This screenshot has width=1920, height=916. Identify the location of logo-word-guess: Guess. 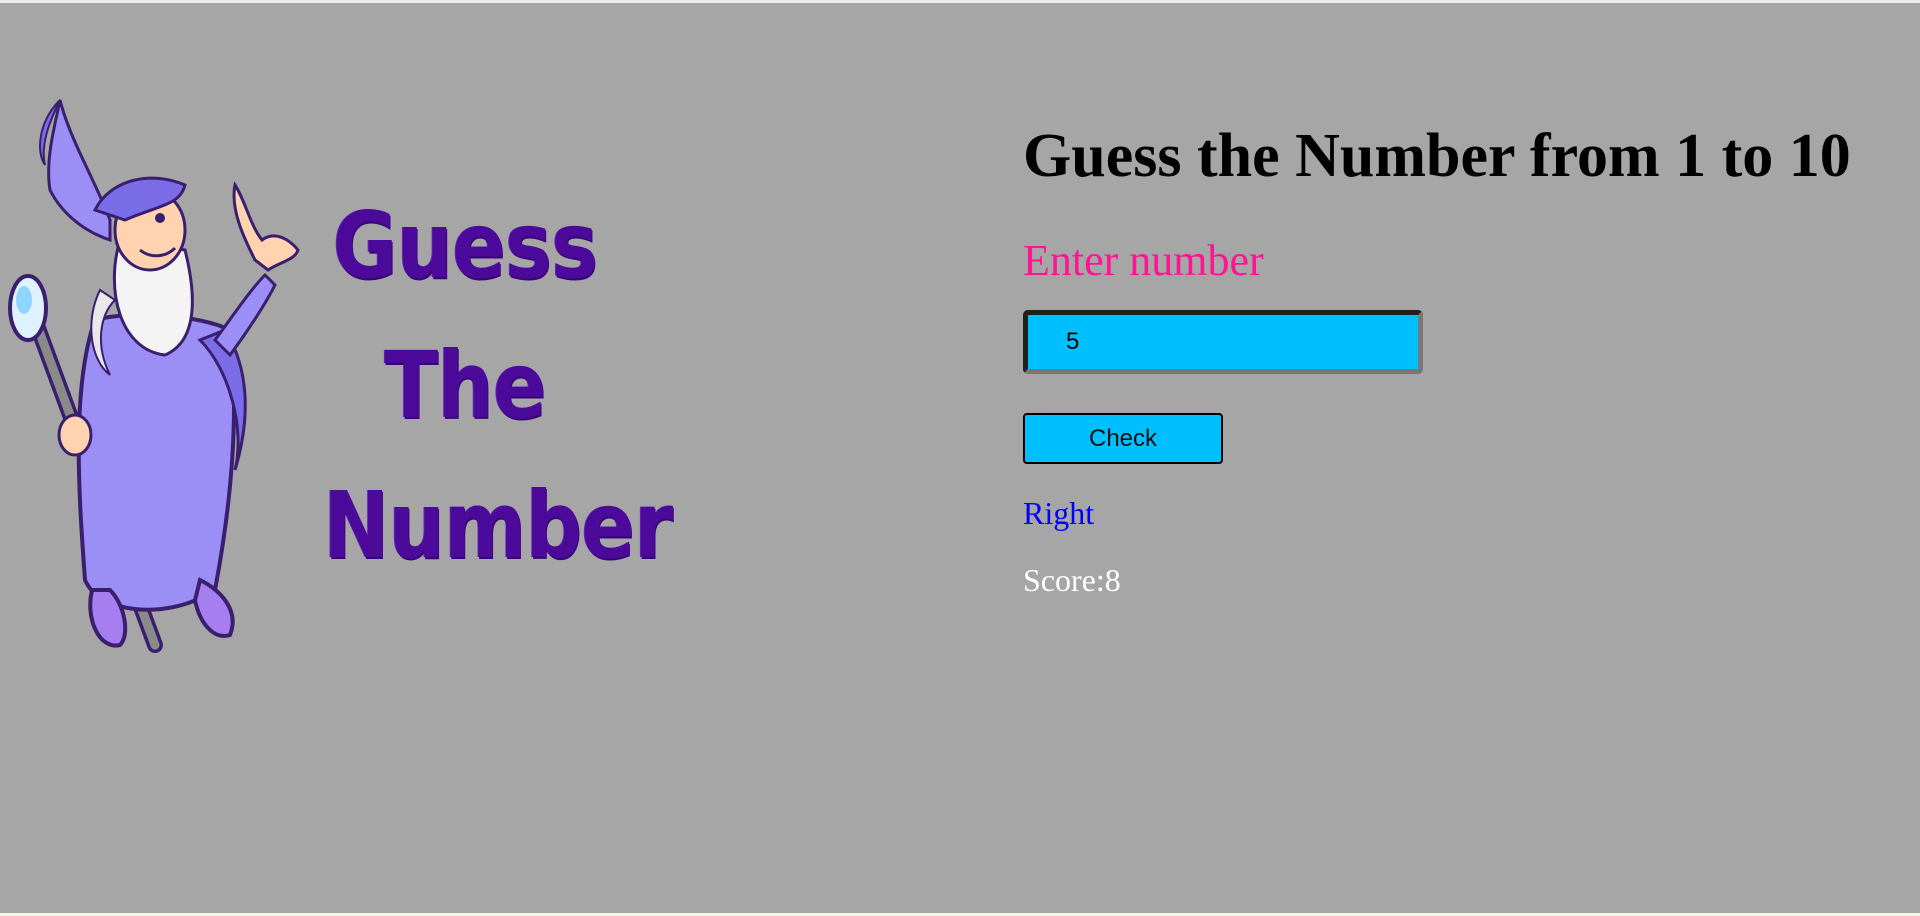
(465, 245).